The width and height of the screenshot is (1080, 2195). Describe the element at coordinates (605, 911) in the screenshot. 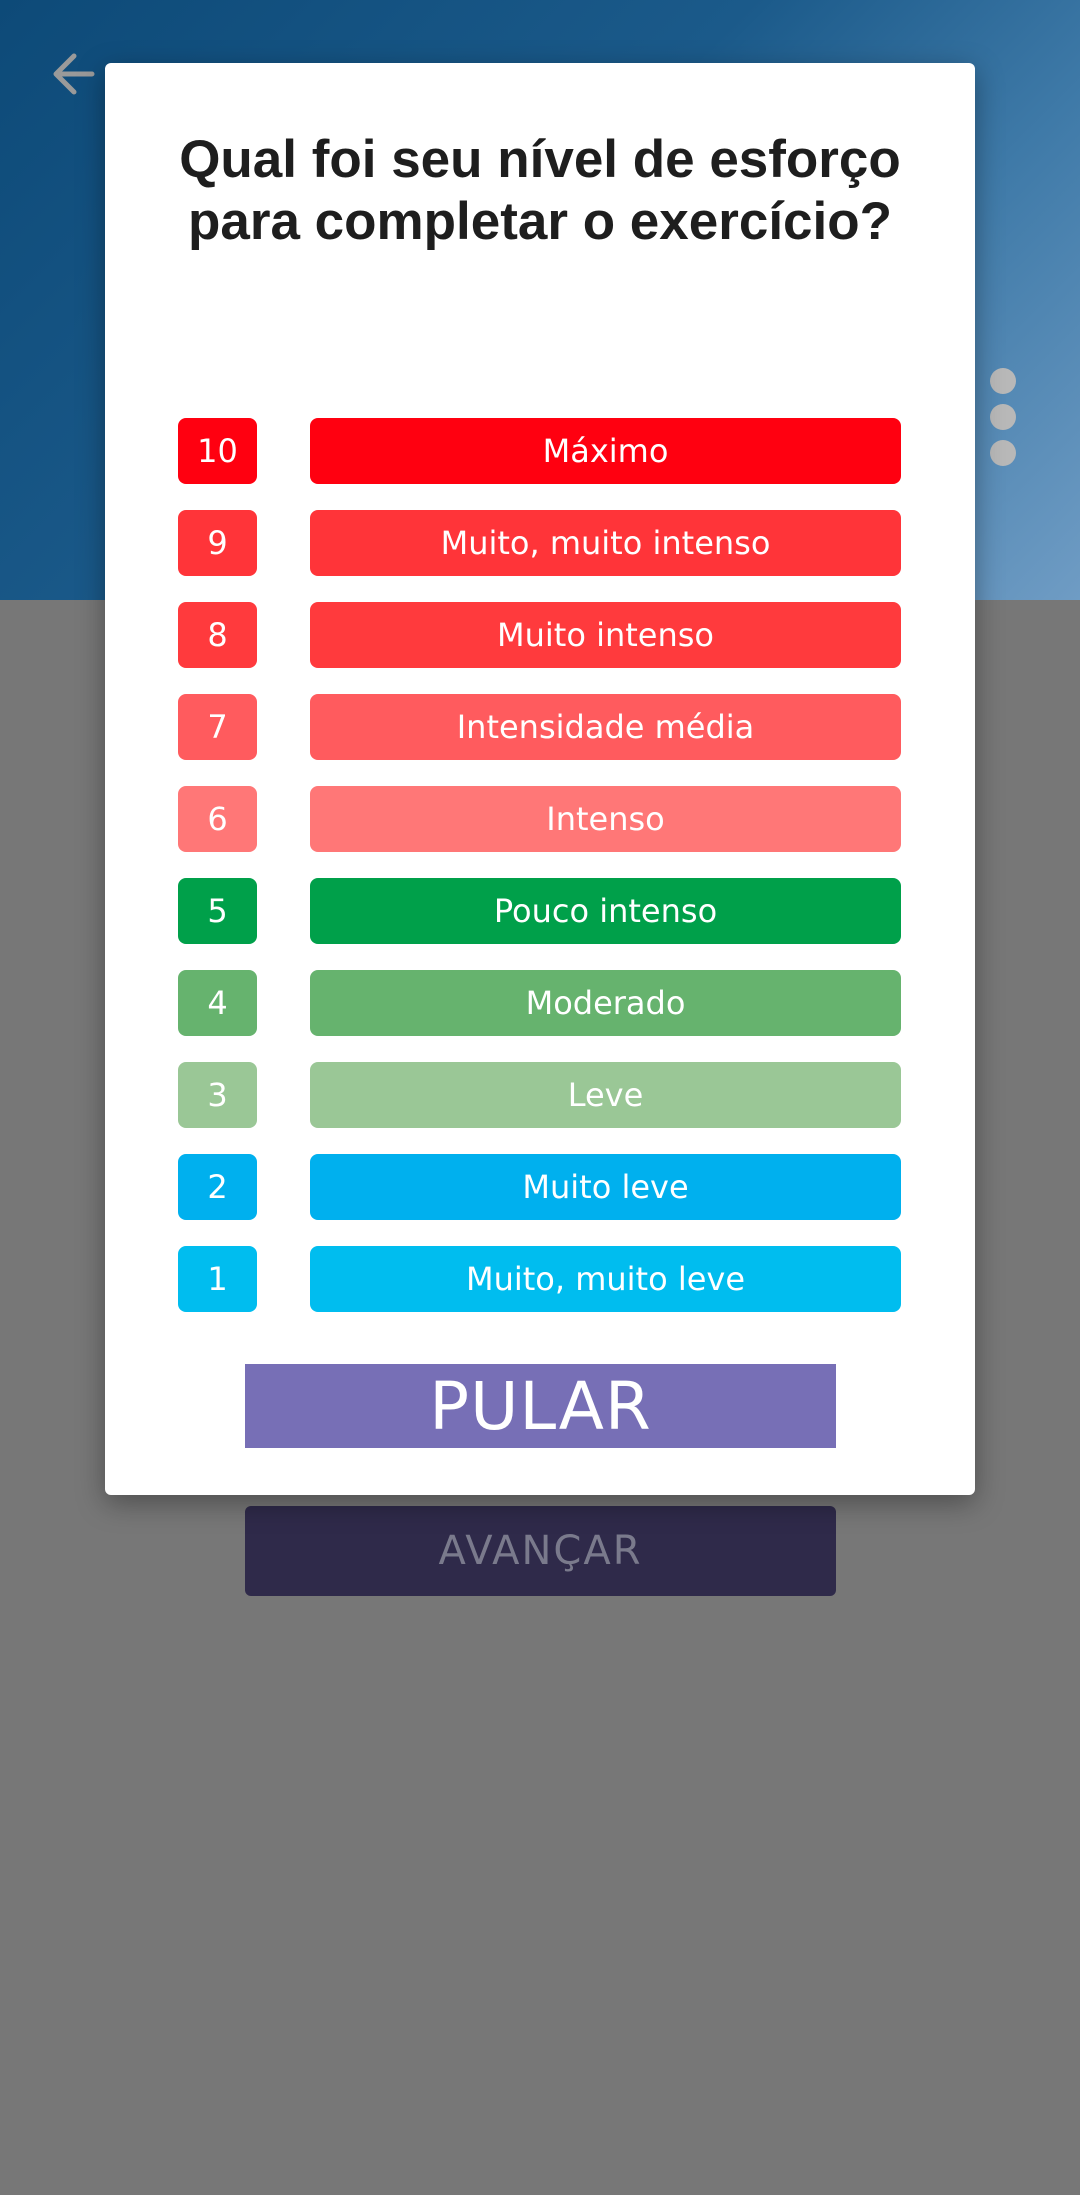

I see `effort-level-label: Pouco intenso` at that location.